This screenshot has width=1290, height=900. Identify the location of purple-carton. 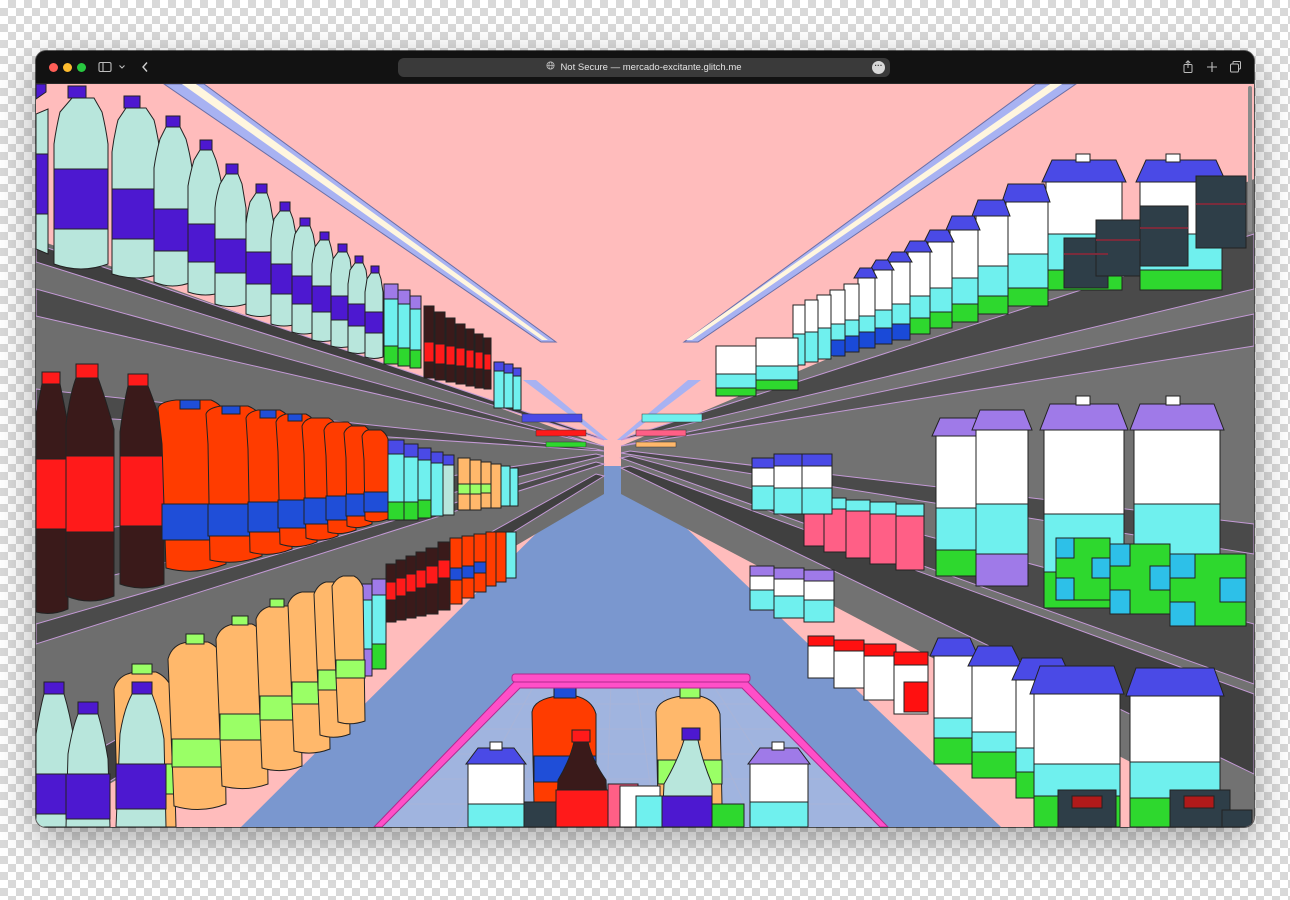
(1002, 498).